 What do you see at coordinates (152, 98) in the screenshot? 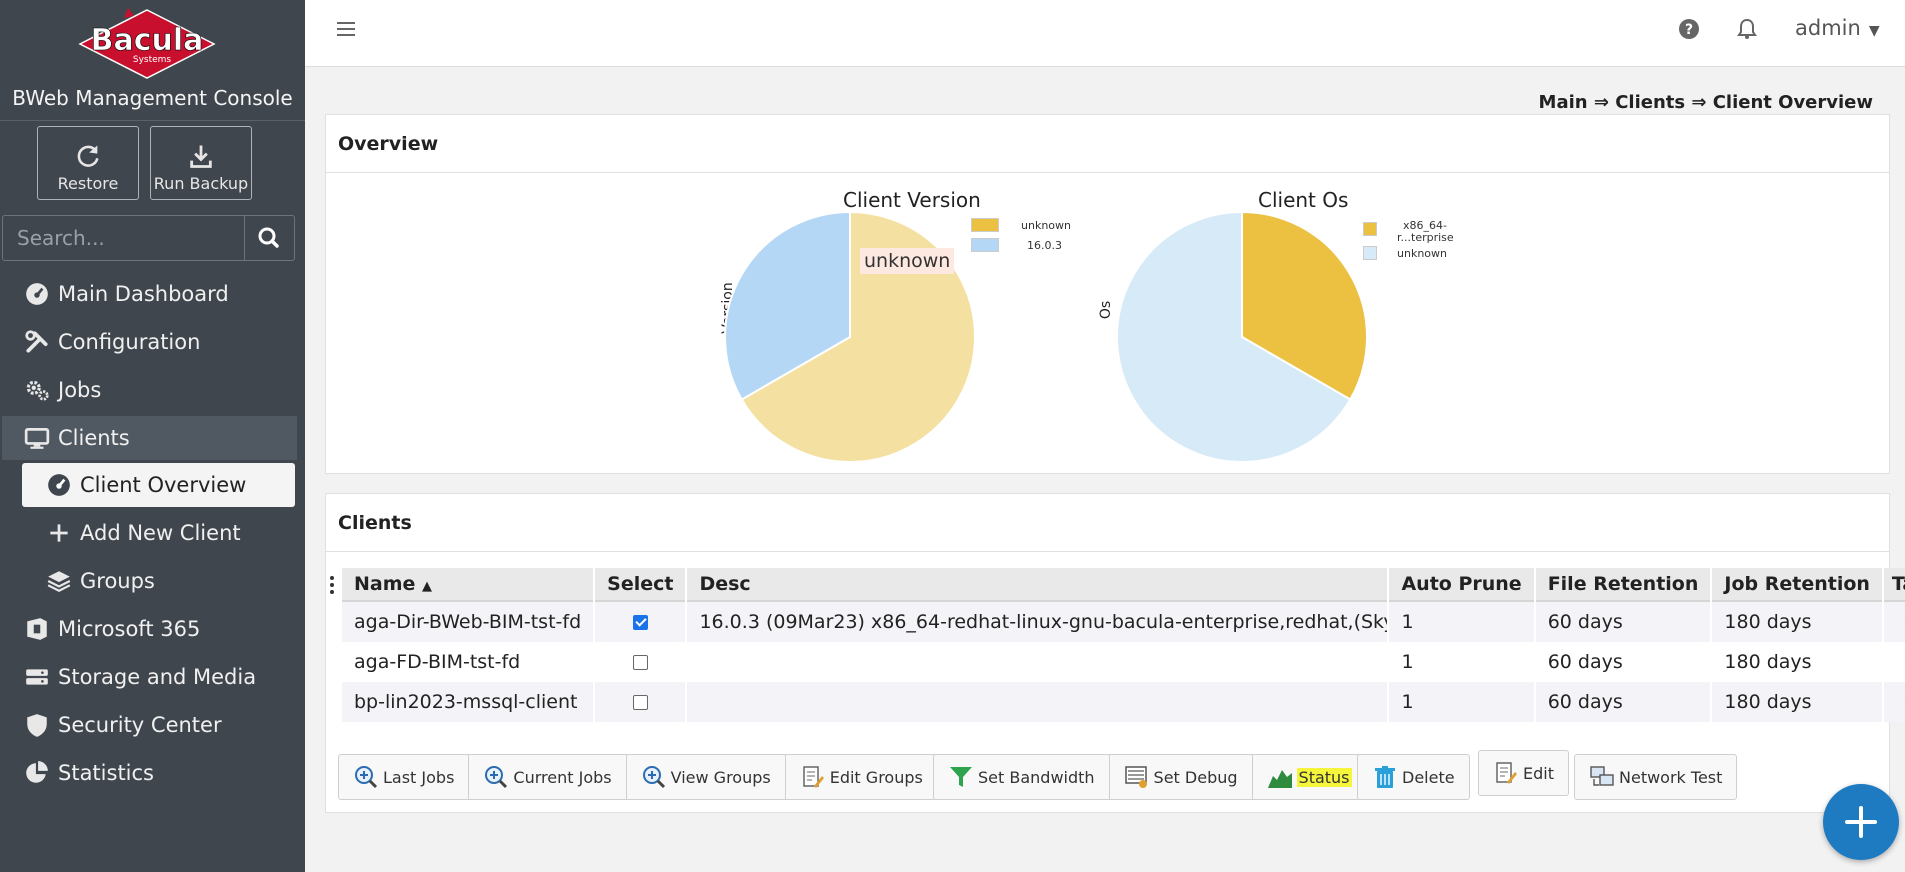
I see `console-title: BWeb Management Console` at bounding box center [152, 98].